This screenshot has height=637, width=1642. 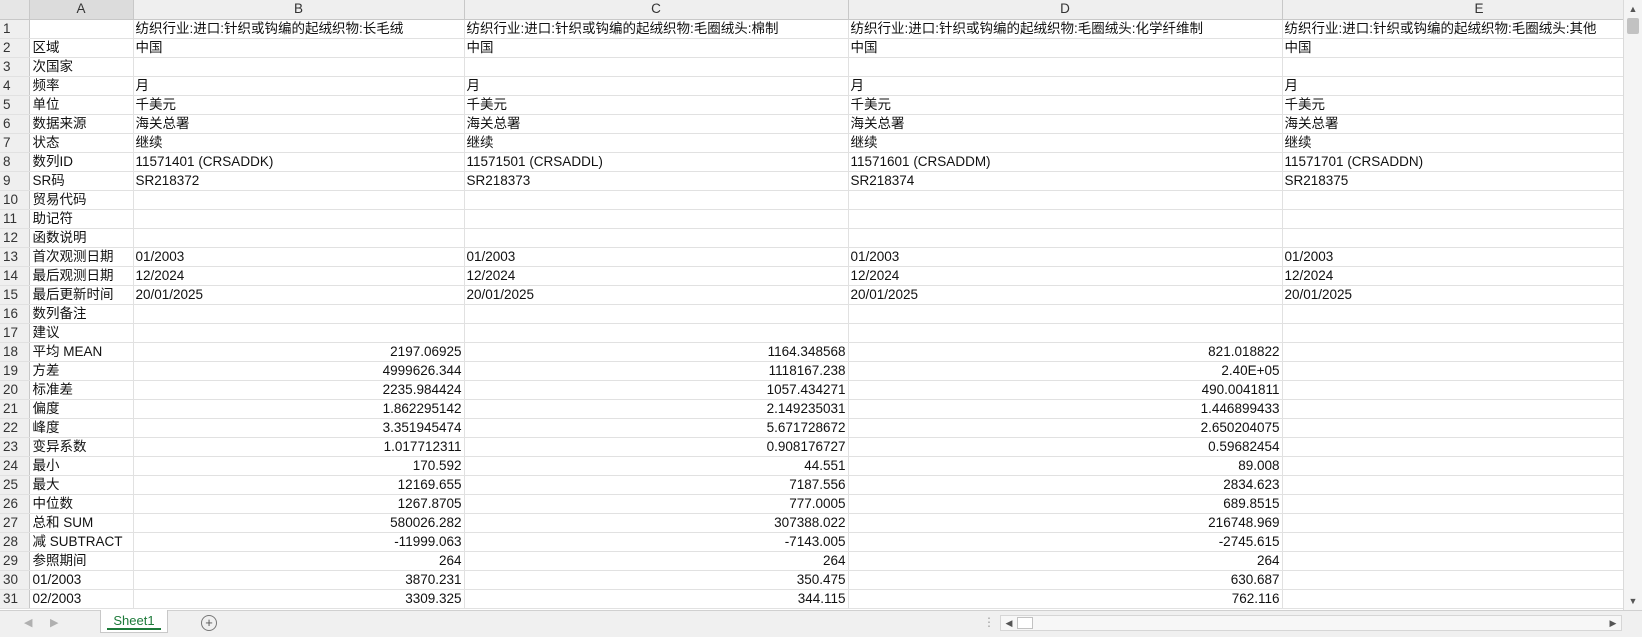 I want to click on cell-c: 777.0005, so click(x=656, y=504).